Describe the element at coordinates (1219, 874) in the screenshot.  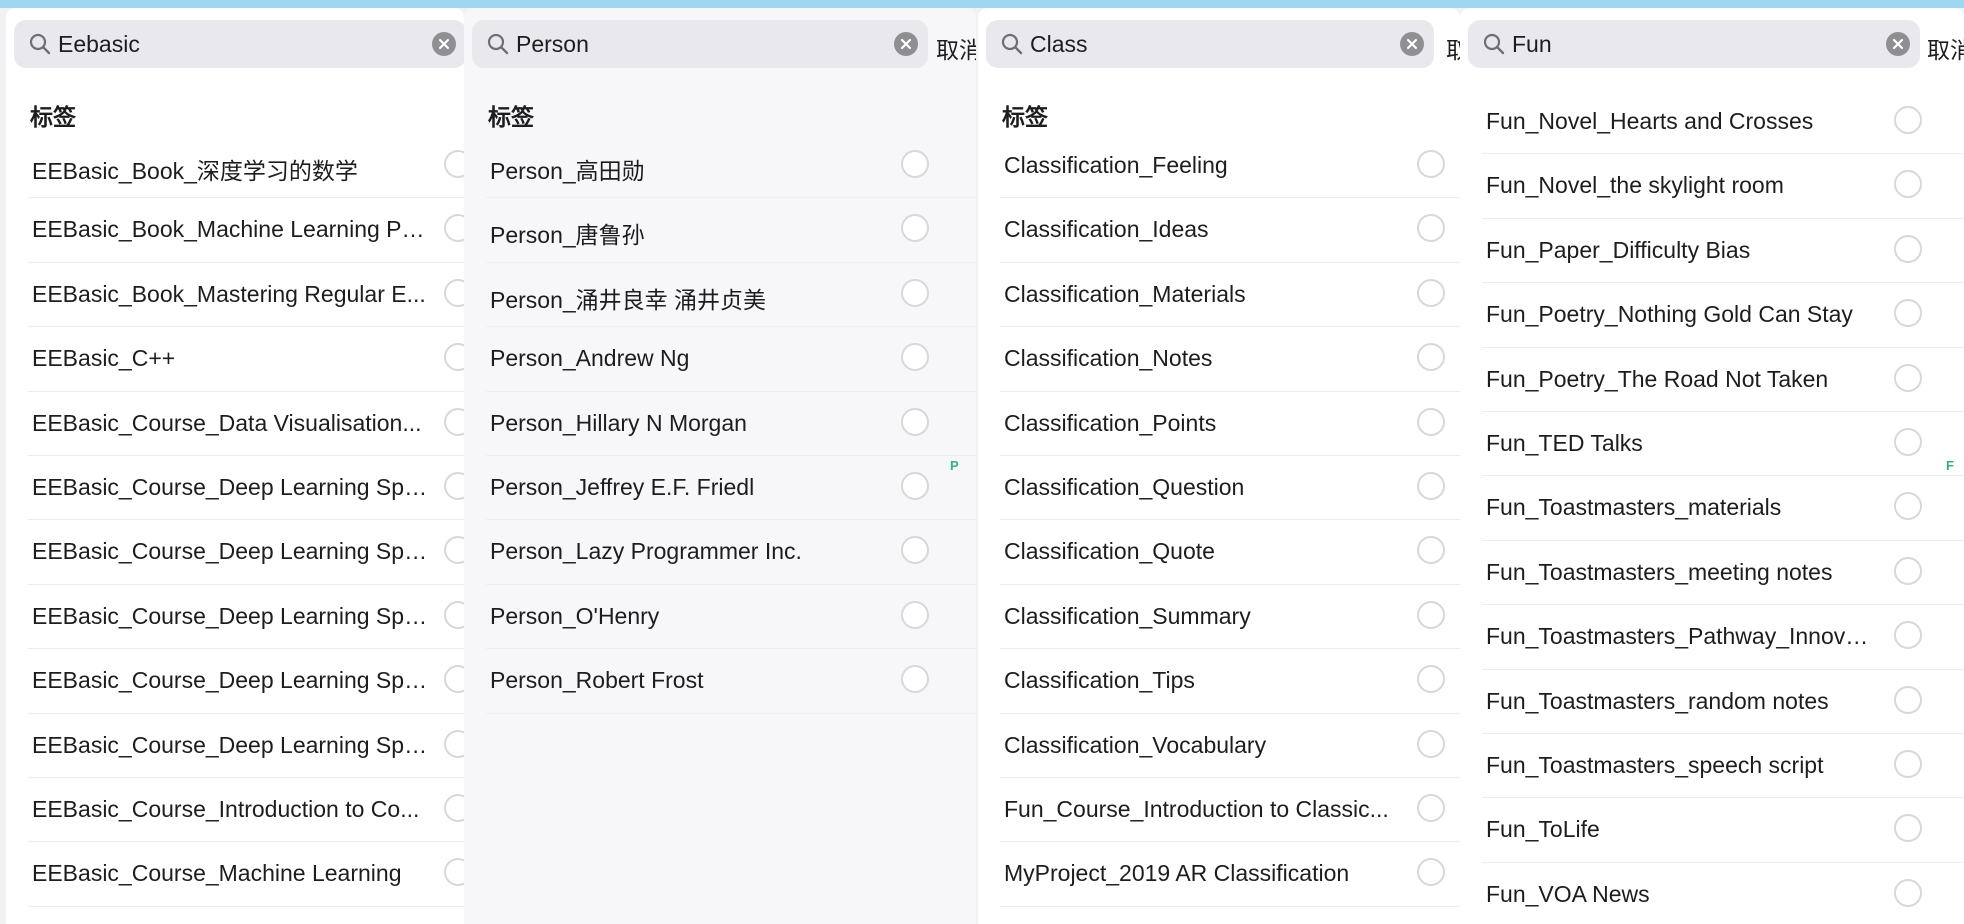
I see `tag-list-item: MyProject_2019 AR Classification` at that location.